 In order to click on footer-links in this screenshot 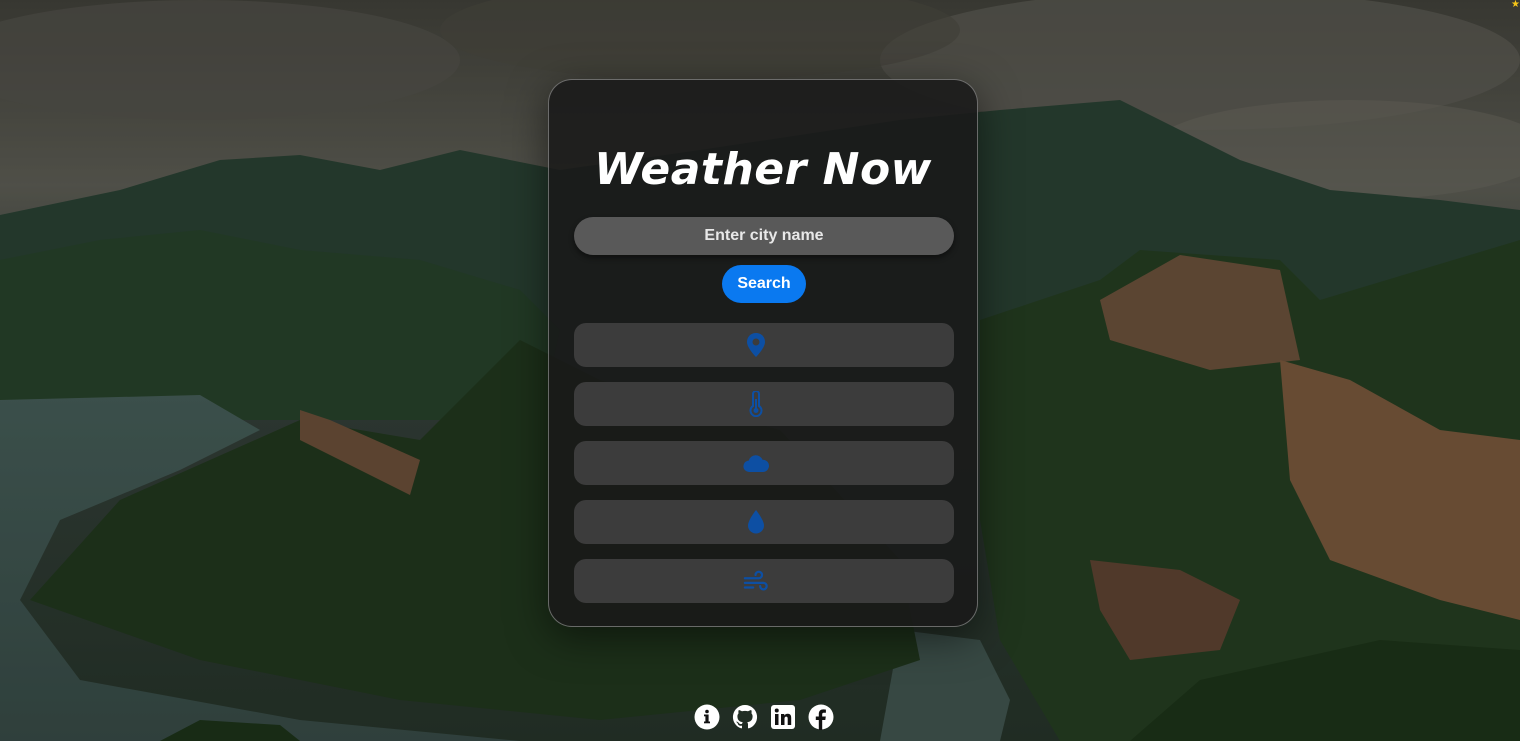, I will do `click(764, 717)`.